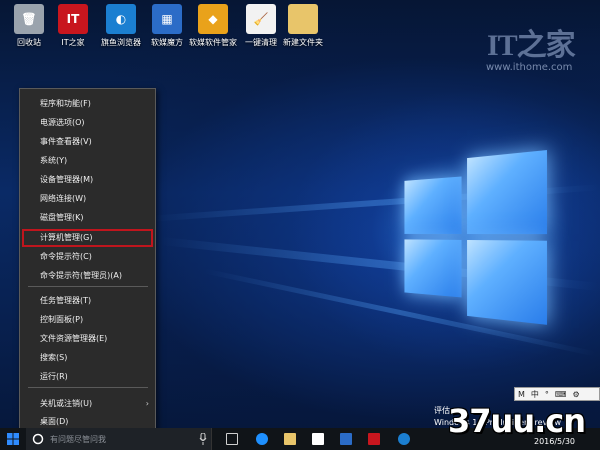  I want to click on desktop-icon-label: 软媒软件管家, so click(213, 42).